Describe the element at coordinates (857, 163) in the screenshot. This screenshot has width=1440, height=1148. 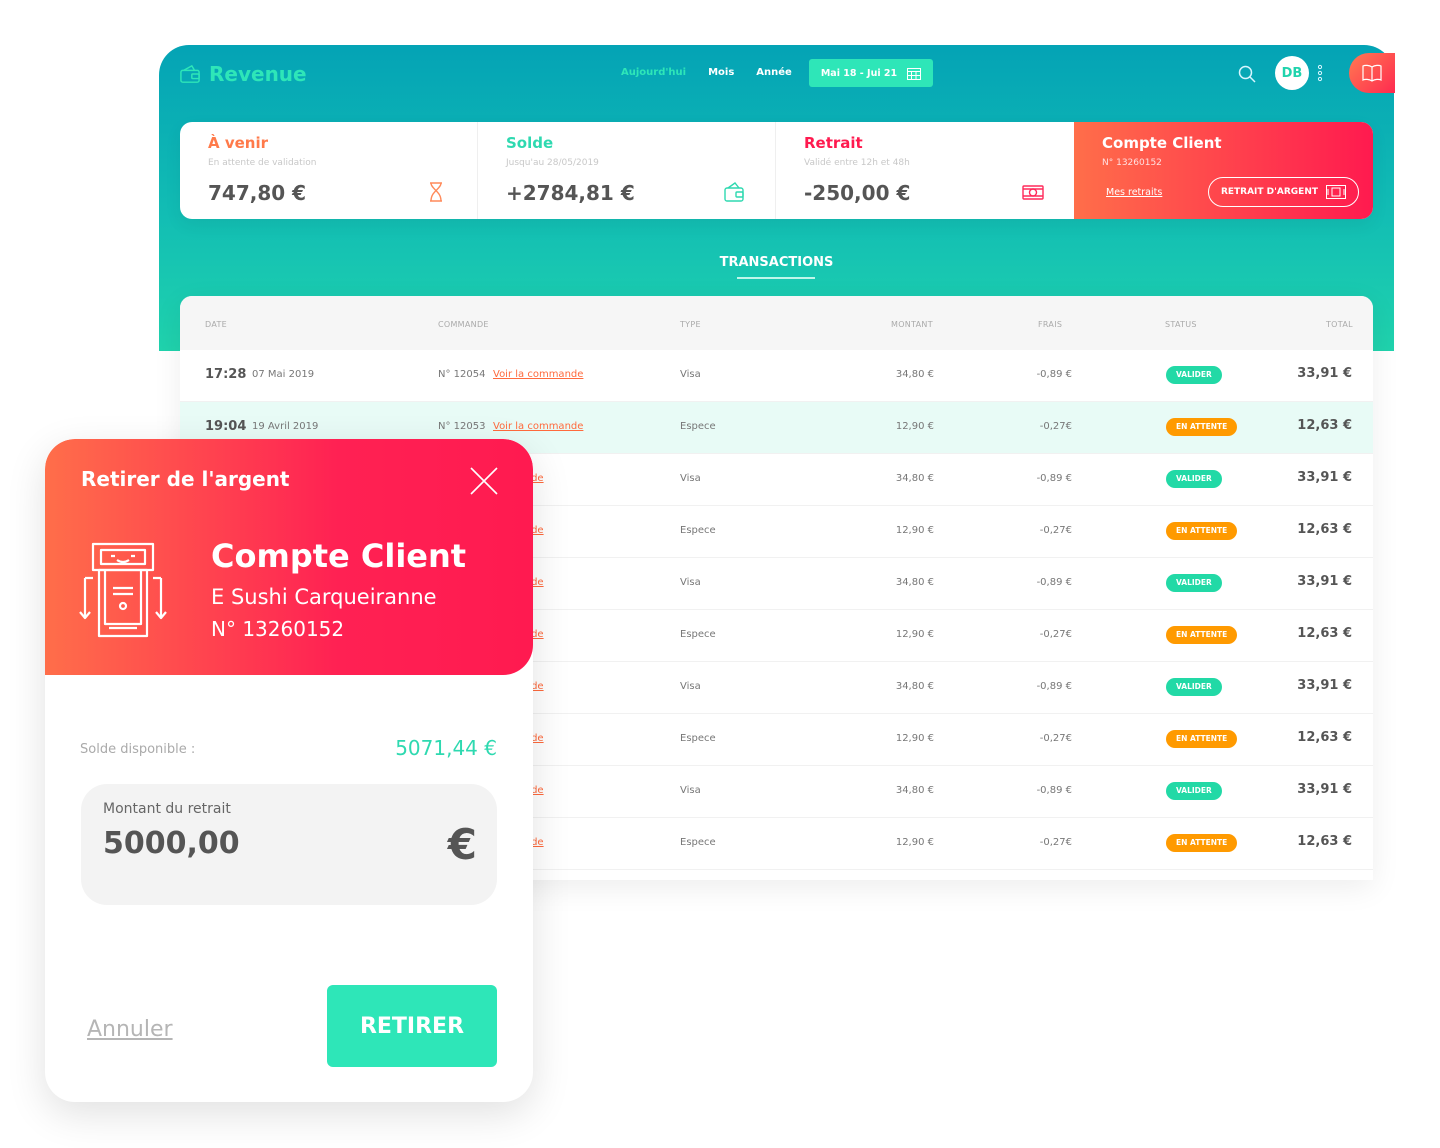
I see `card-withdrawal-subtitle: Validé entre 12h et 48h` at that location.